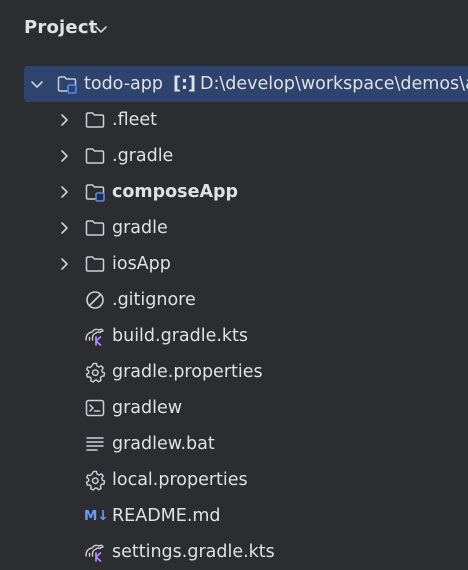 The image size is (468, 570). What do you see at coordinates (95, 300) in the screenshot?
I see `ignored-file-icon` at bounding box center [95, 300].